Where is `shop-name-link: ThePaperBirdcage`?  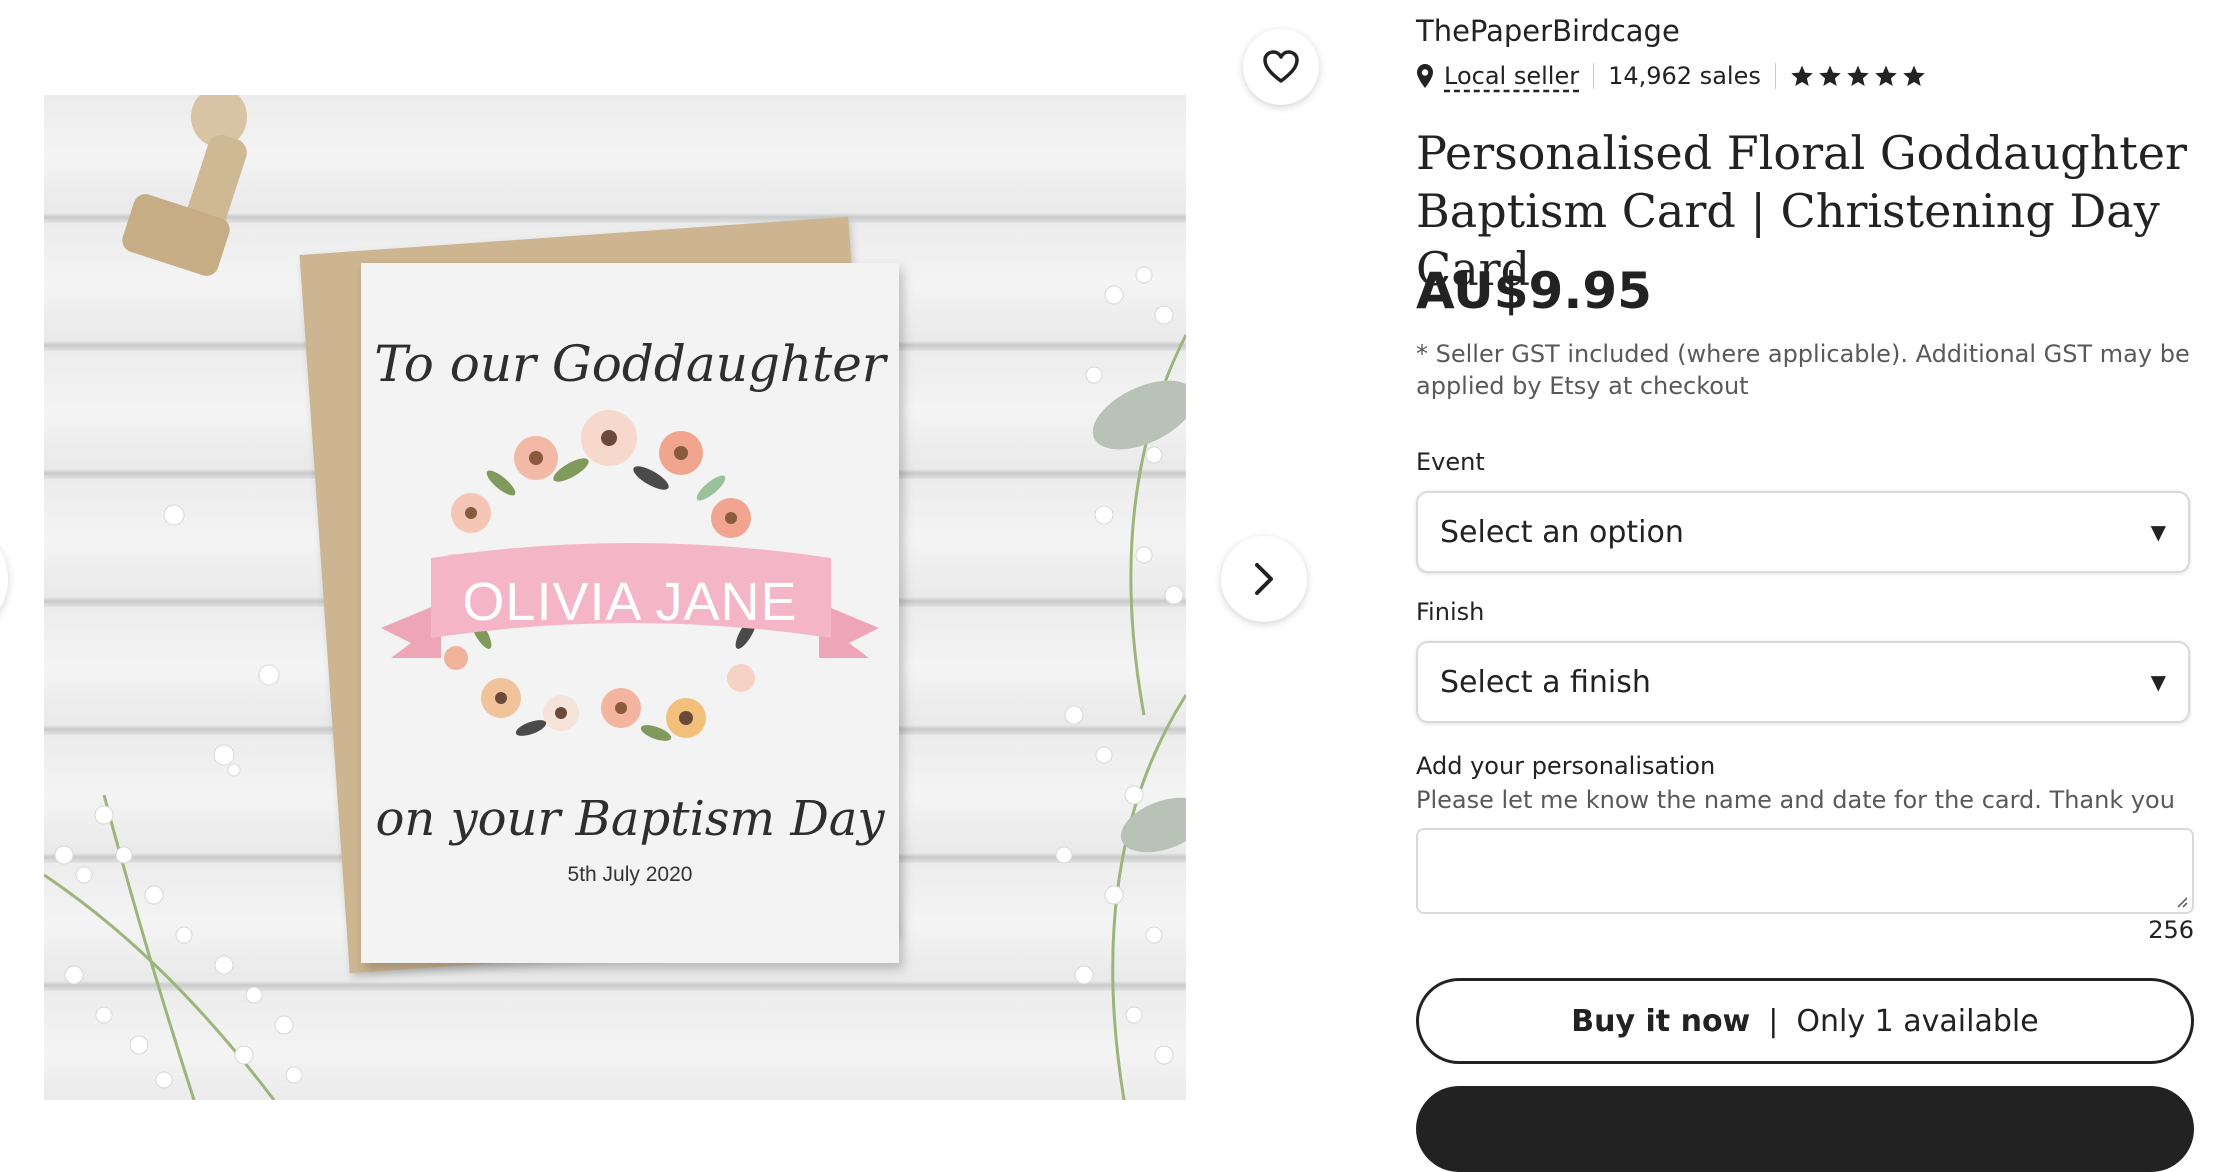 shop-name-link: ThePaperBirdcage is located at coordinates (1548, 31).